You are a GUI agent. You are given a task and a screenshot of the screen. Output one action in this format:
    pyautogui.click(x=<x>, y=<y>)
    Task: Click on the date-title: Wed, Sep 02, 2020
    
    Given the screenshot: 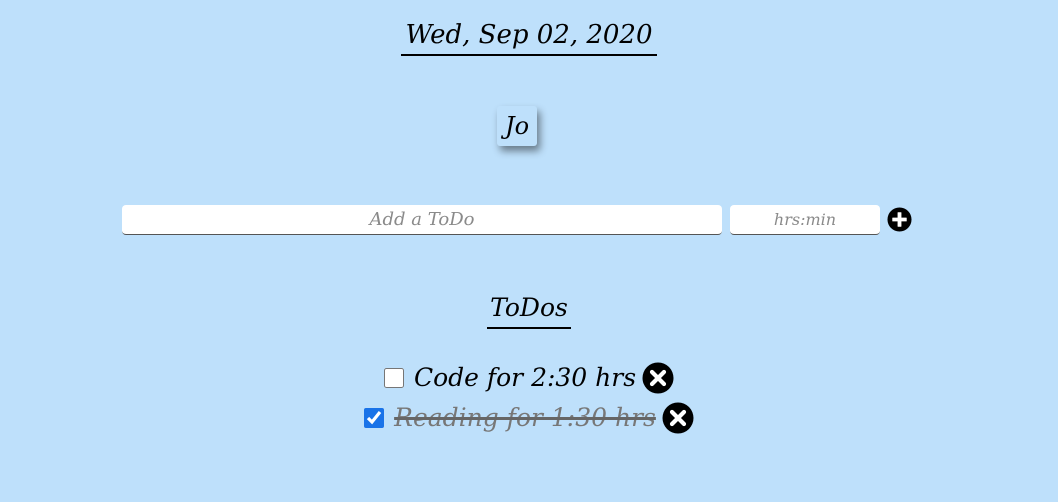 What is the action you would take?
    pyautogui.click(x=529, y=37)
    